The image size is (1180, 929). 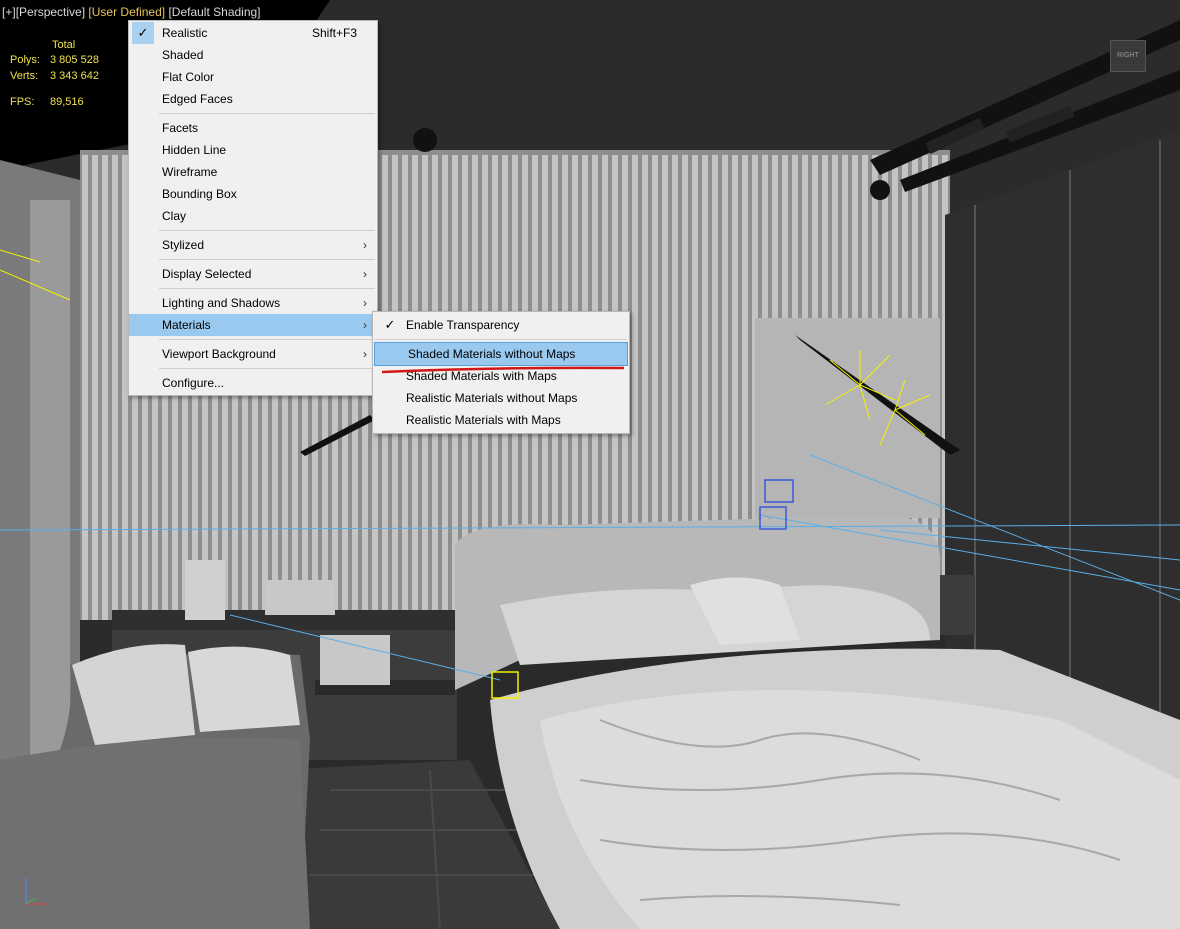 What do you see at coordinates (126, 12) in the screenshot?
I see `viewport-mode-menu: [User Defined]` at bounding box center [126, 12].